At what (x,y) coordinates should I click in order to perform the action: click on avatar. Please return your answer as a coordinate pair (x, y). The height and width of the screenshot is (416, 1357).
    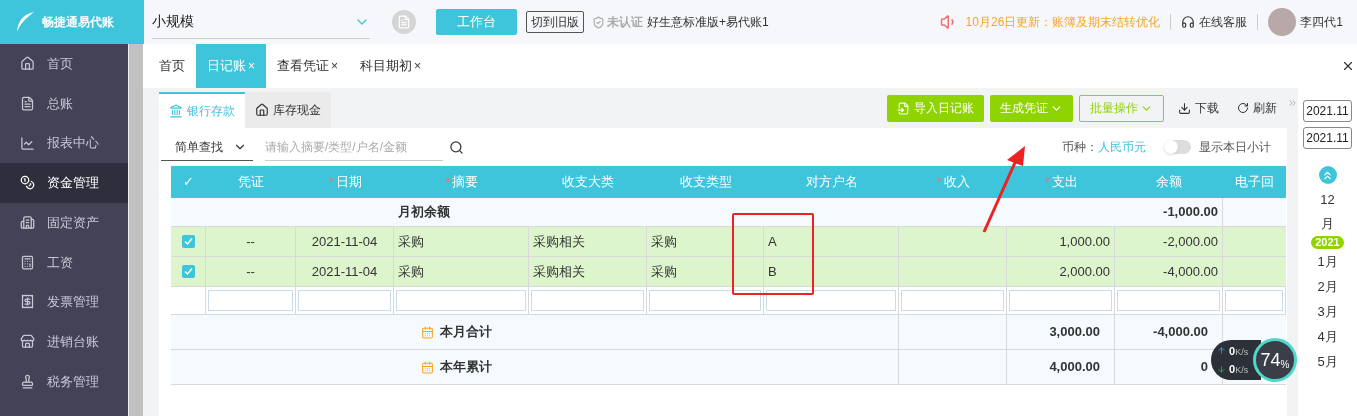
    Looking at the image, I should click on (1282, 22).